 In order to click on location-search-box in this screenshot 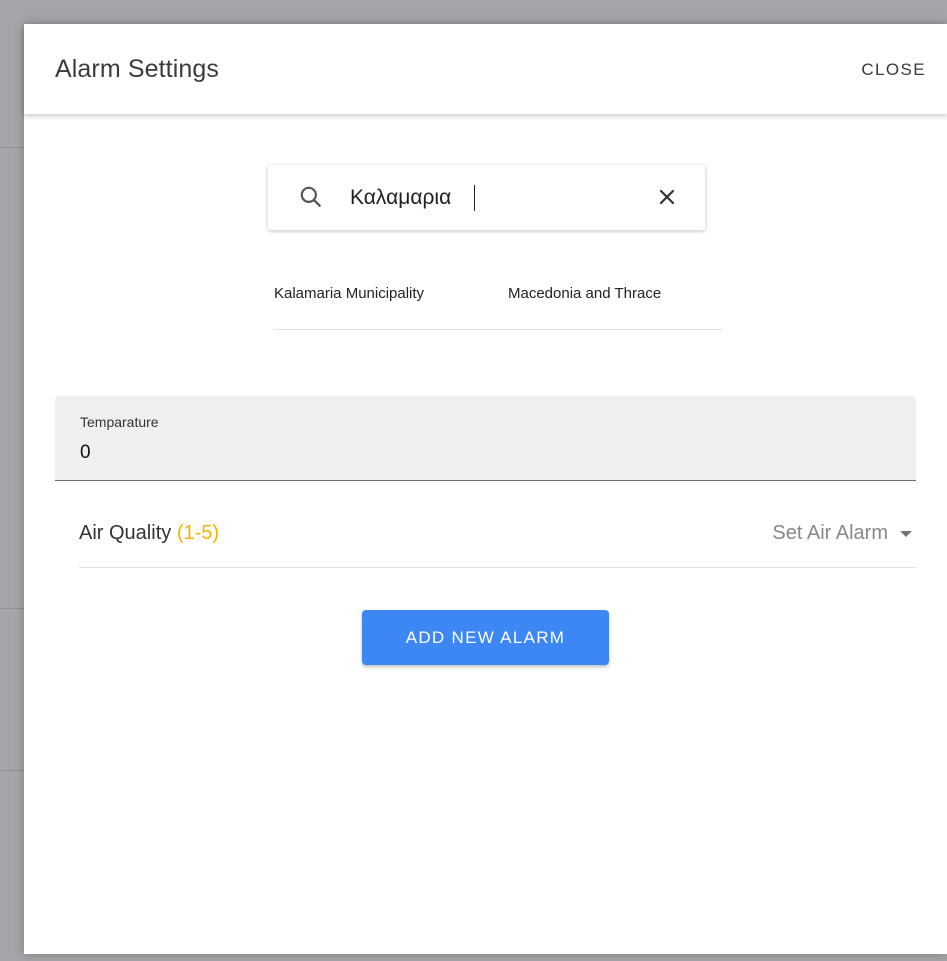, I will do `click(486, 197)`.